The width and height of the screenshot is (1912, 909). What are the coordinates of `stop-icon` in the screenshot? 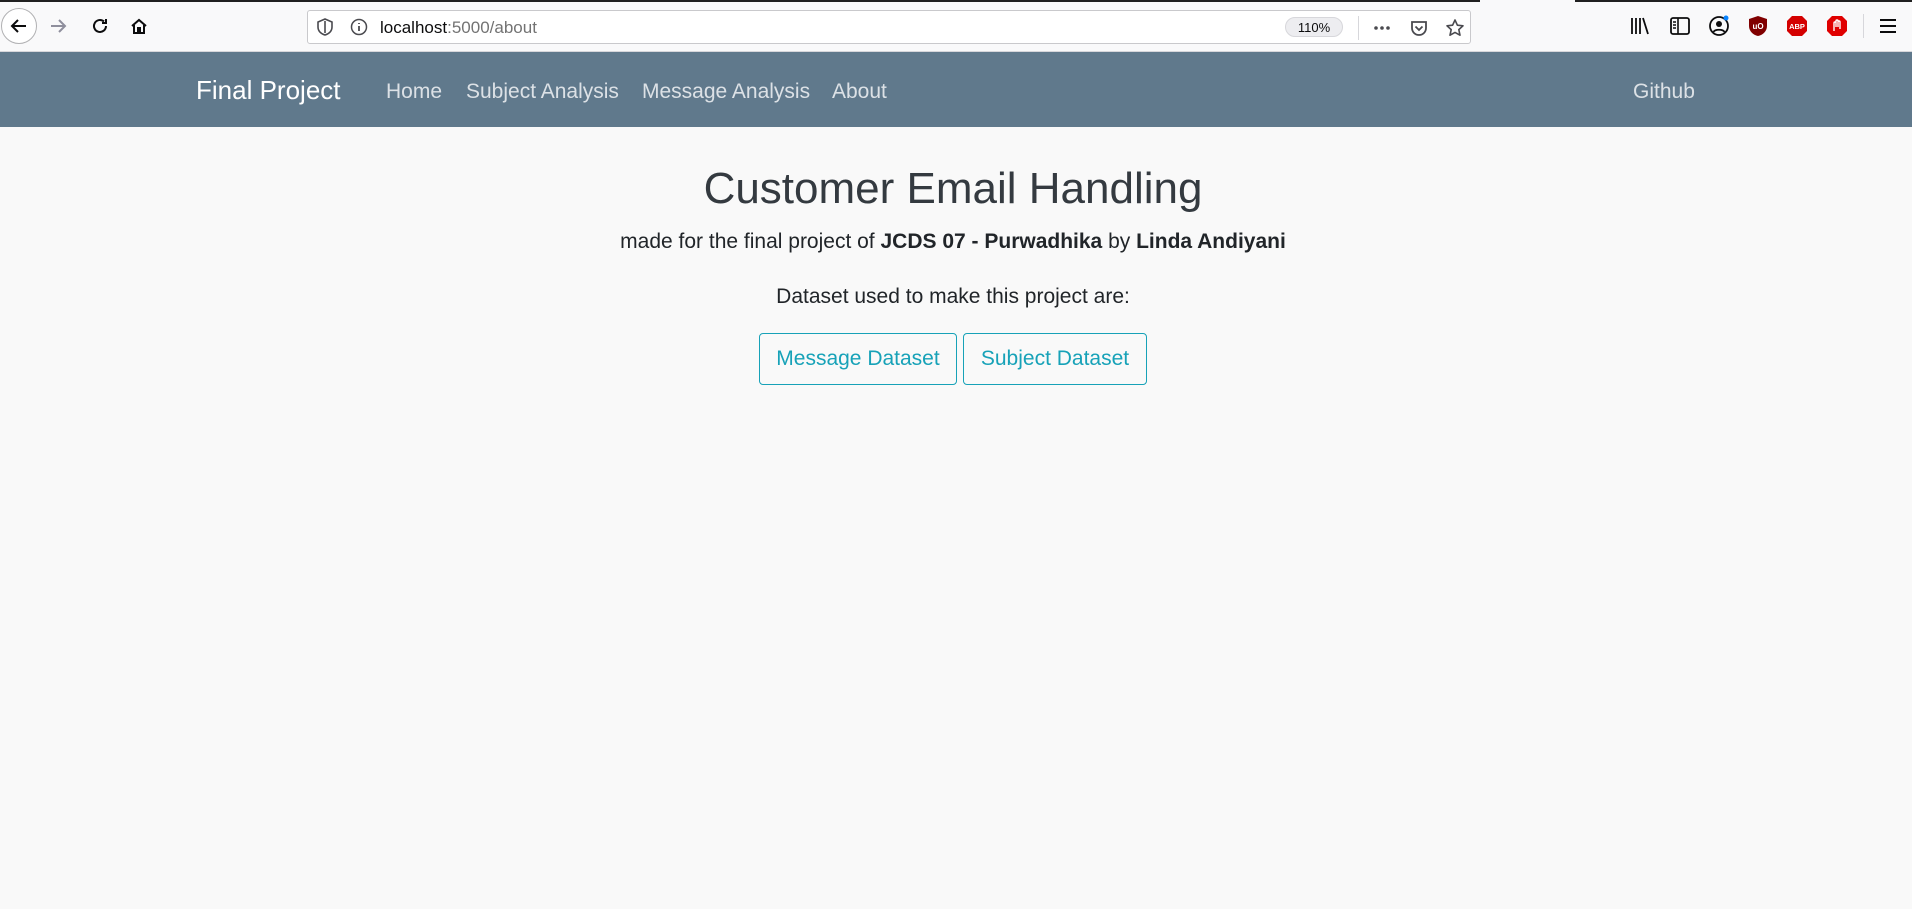 It's located at (1837, 26).